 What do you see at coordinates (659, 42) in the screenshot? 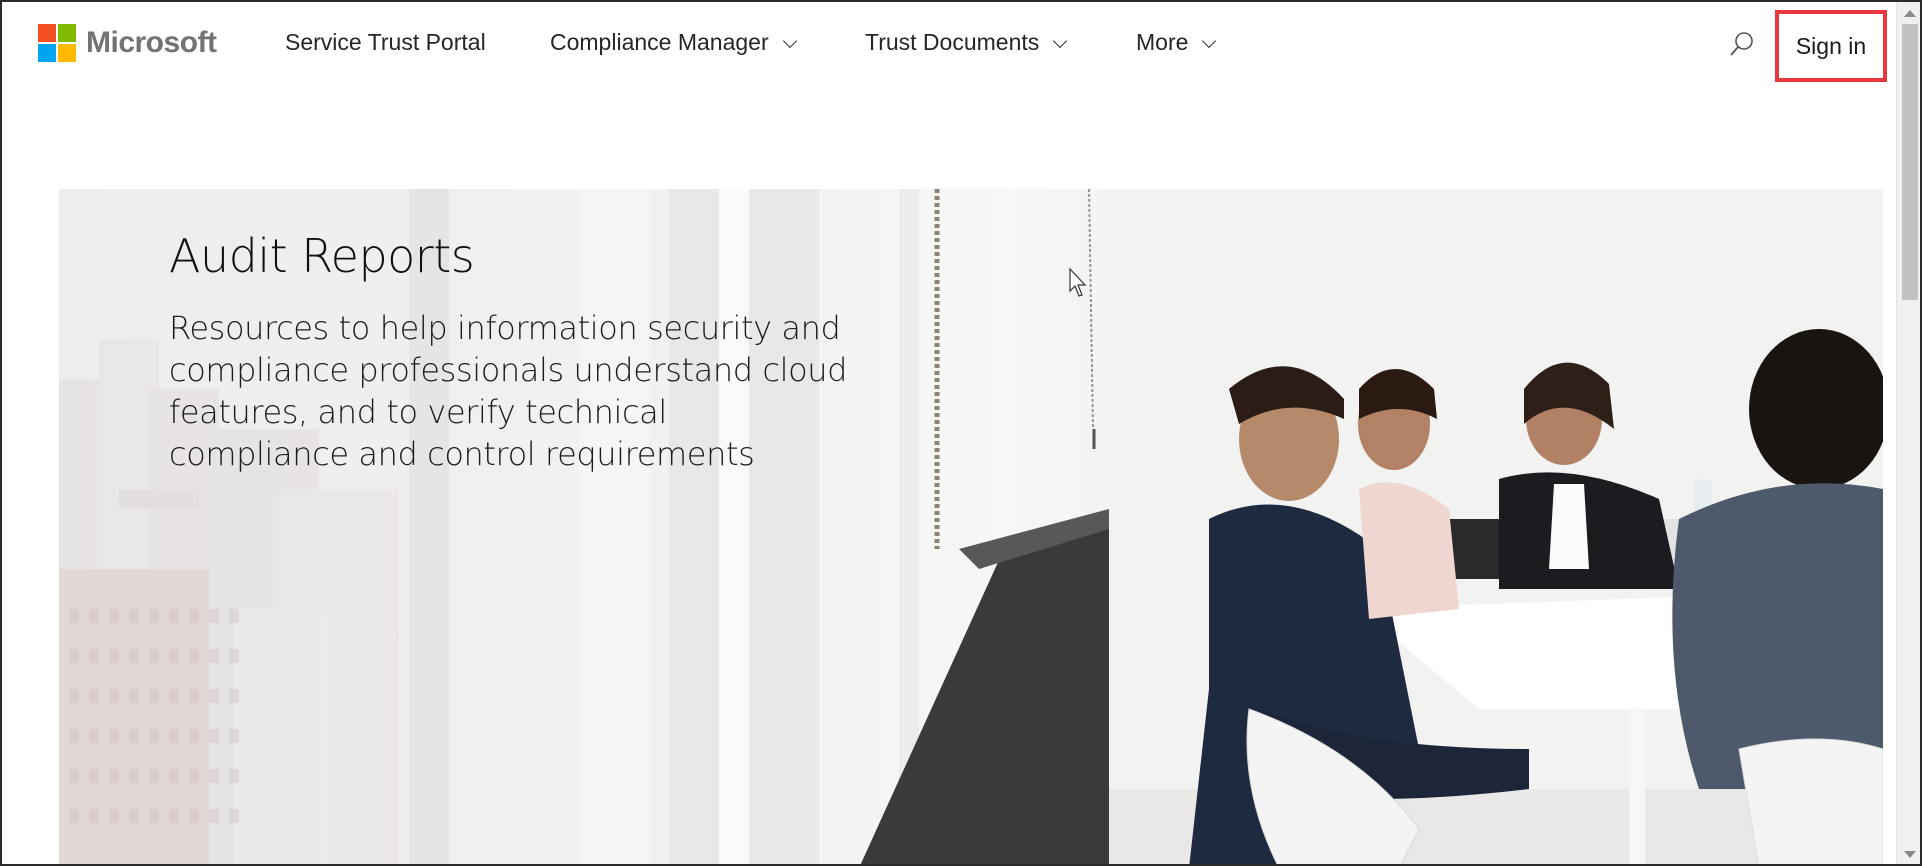
I see `nav-label: Compliance Manager` at bounding box center [659, 42].